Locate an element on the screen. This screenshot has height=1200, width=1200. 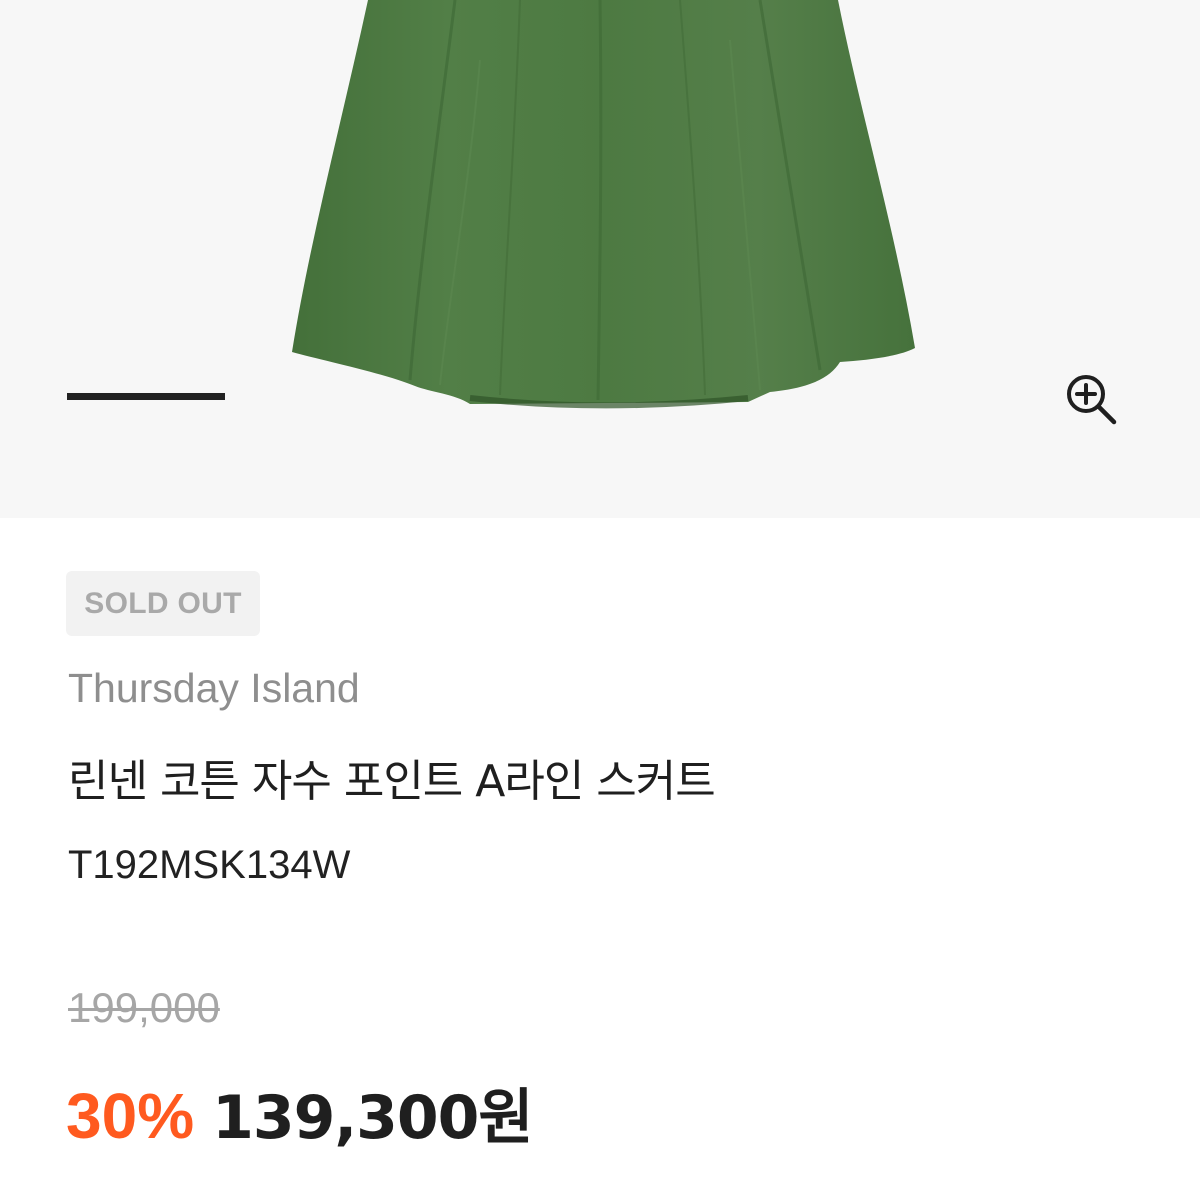
product-code: T192MSK134W is located at coordinates (209, 865).